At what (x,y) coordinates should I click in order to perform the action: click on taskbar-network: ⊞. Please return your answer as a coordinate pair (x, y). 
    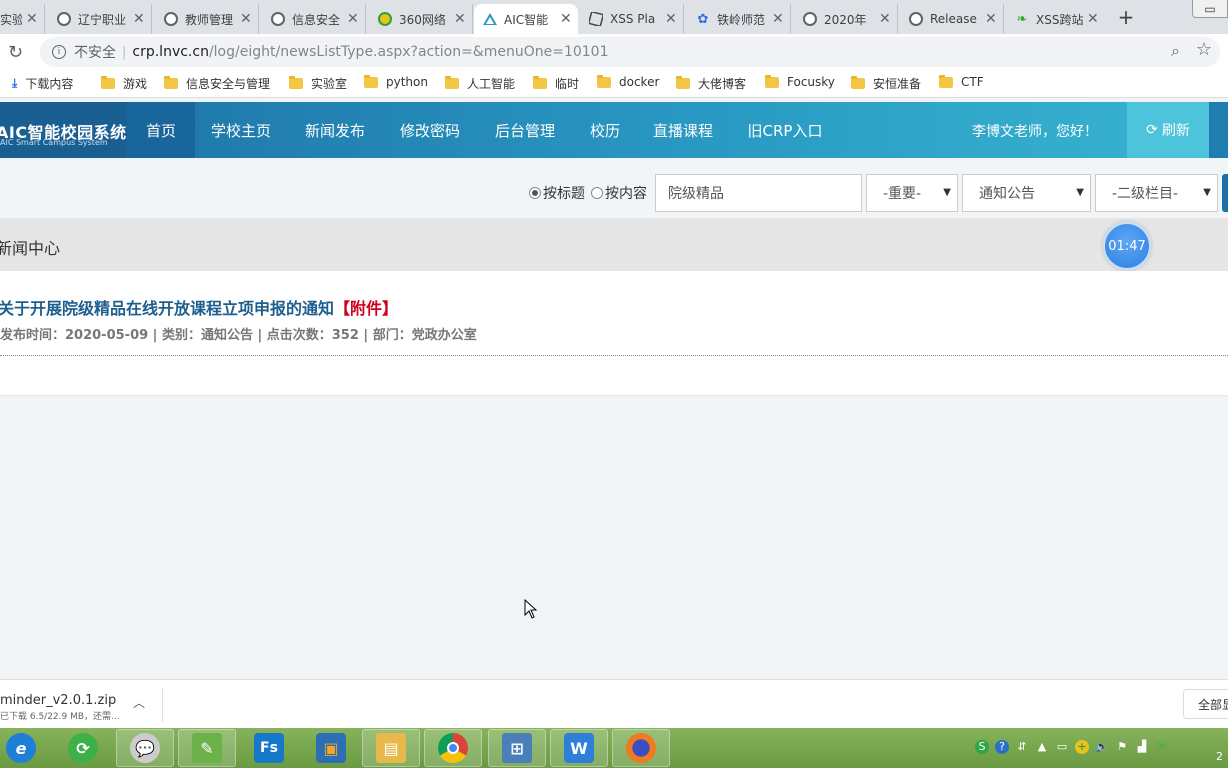
    Looking at the image, I should click on (517, 748).